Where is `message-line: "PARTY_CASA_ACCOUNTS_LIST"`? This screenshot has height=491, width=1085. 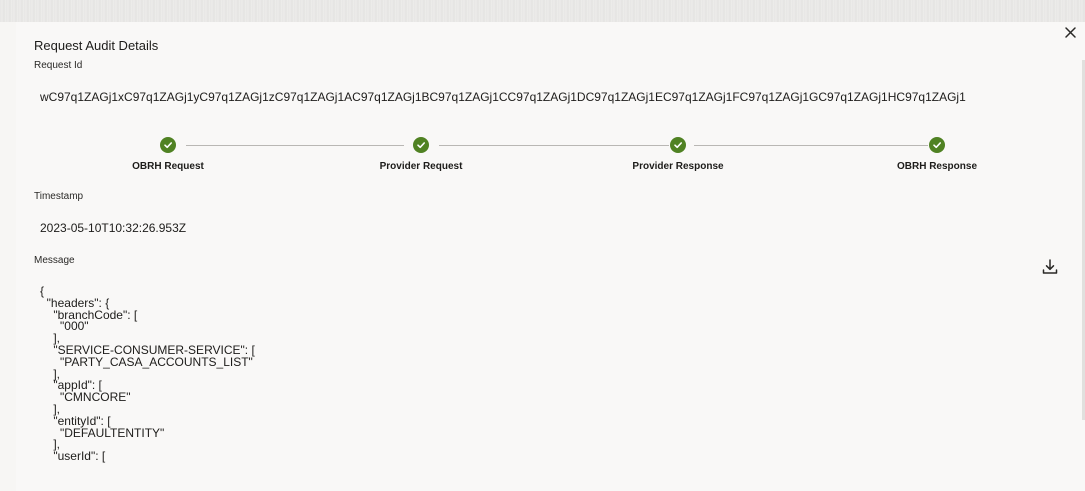
message-line: "PARTY_CASA_ACCOUNTS_LIST" is located at coordinates (146, 361).